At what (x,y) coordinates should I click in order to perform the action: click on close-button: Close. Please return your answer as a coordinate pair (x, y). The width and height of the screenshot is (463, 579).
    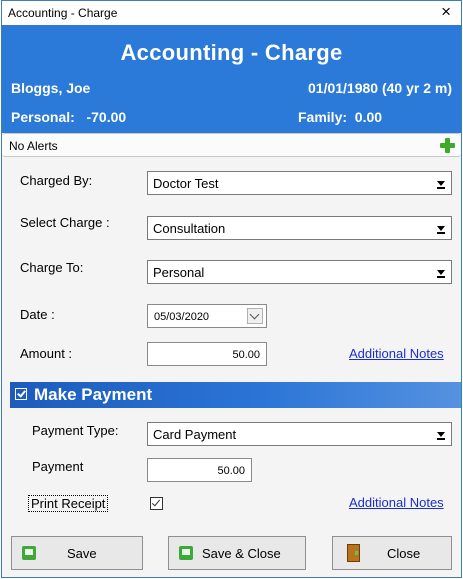
    Looking at the image, I should click on (392, 553).